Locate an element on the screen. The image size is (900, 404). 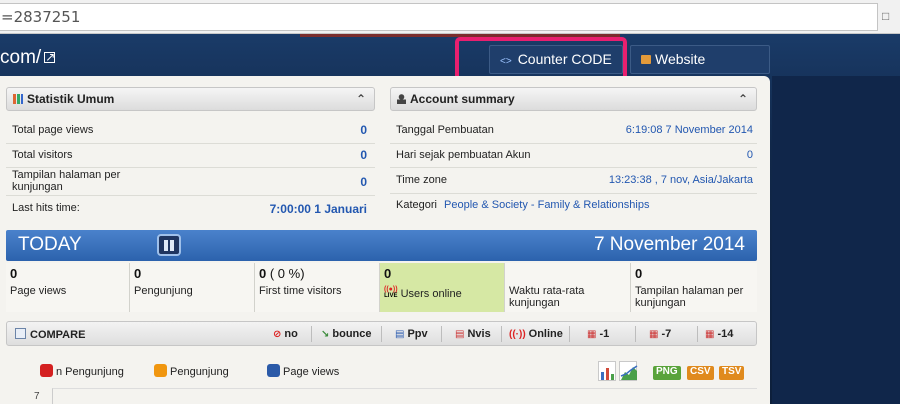
url-input: =2837251 is located at coordinates (439, 17).